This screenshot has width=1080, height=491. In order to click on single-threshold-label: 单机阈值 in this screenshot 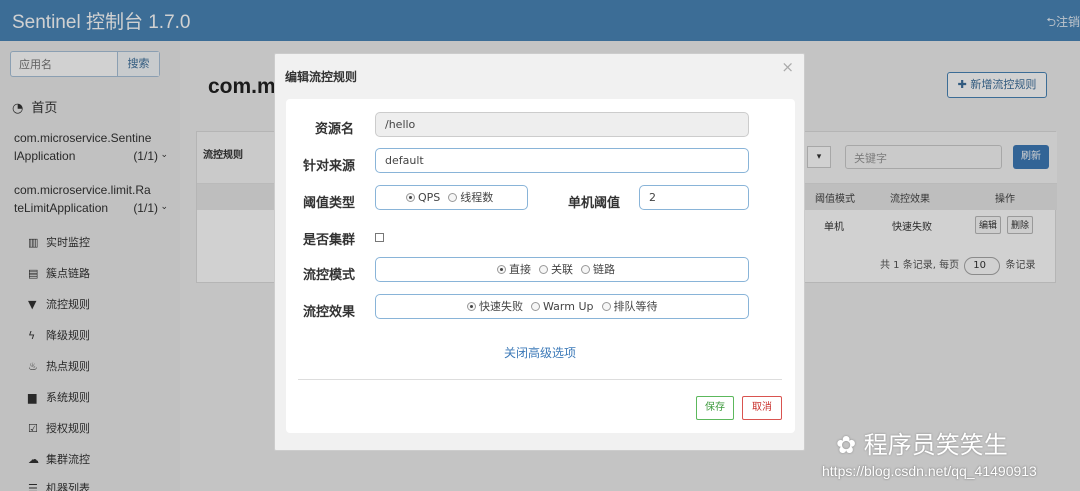, I will do `click(594, 203)`.